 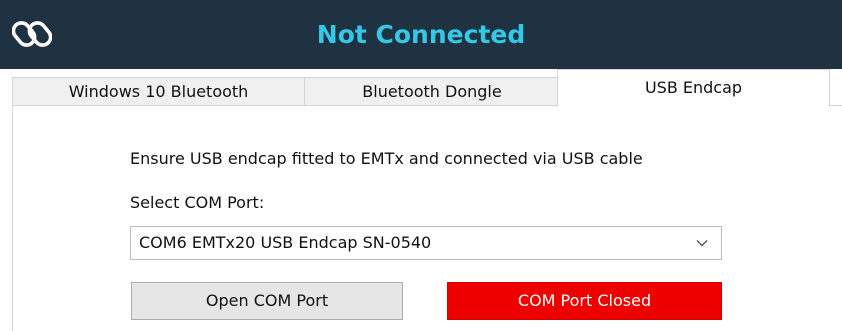 I want to click on tab-usb-endcap: USB Endcap, so click(x=693, y=88).